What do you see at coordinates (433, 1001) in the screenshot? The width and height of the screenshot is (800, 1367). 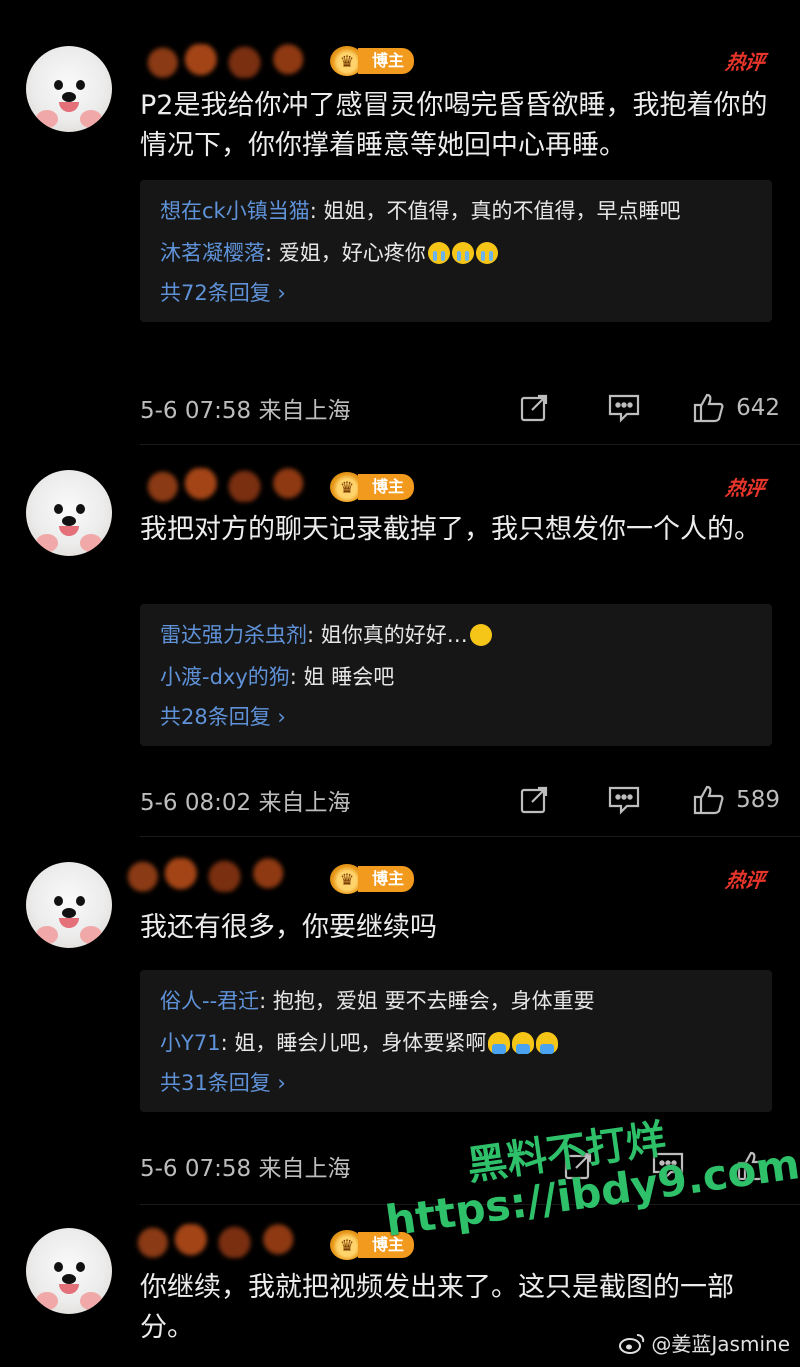 I see `reply-text: 抱抱，爱姐 要不去睡会，身体重要` at bounding box center [433, 1001].